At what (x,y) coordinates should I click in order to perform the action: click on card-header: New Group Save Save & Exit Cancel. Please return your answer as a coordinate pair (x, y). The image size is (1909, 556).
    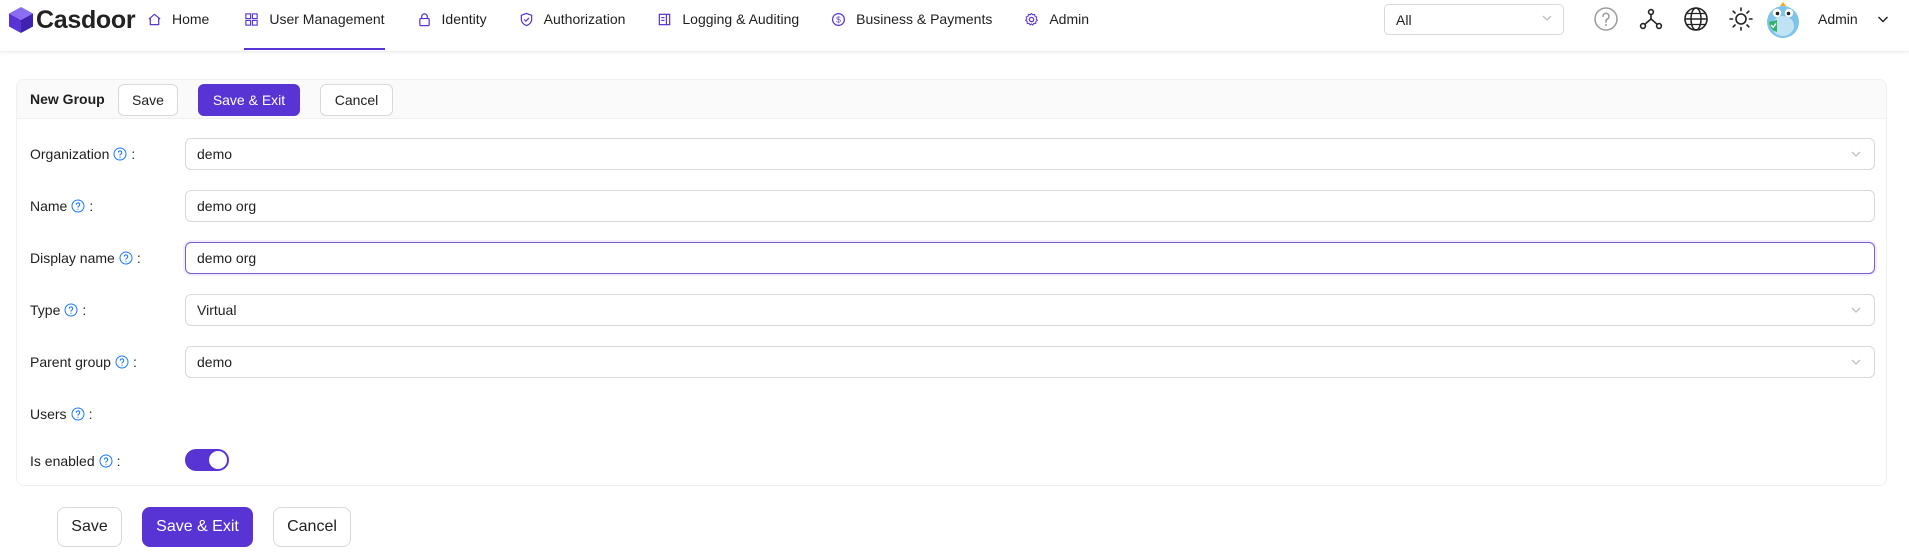
    Looking at the image, I should click on (951, 99).